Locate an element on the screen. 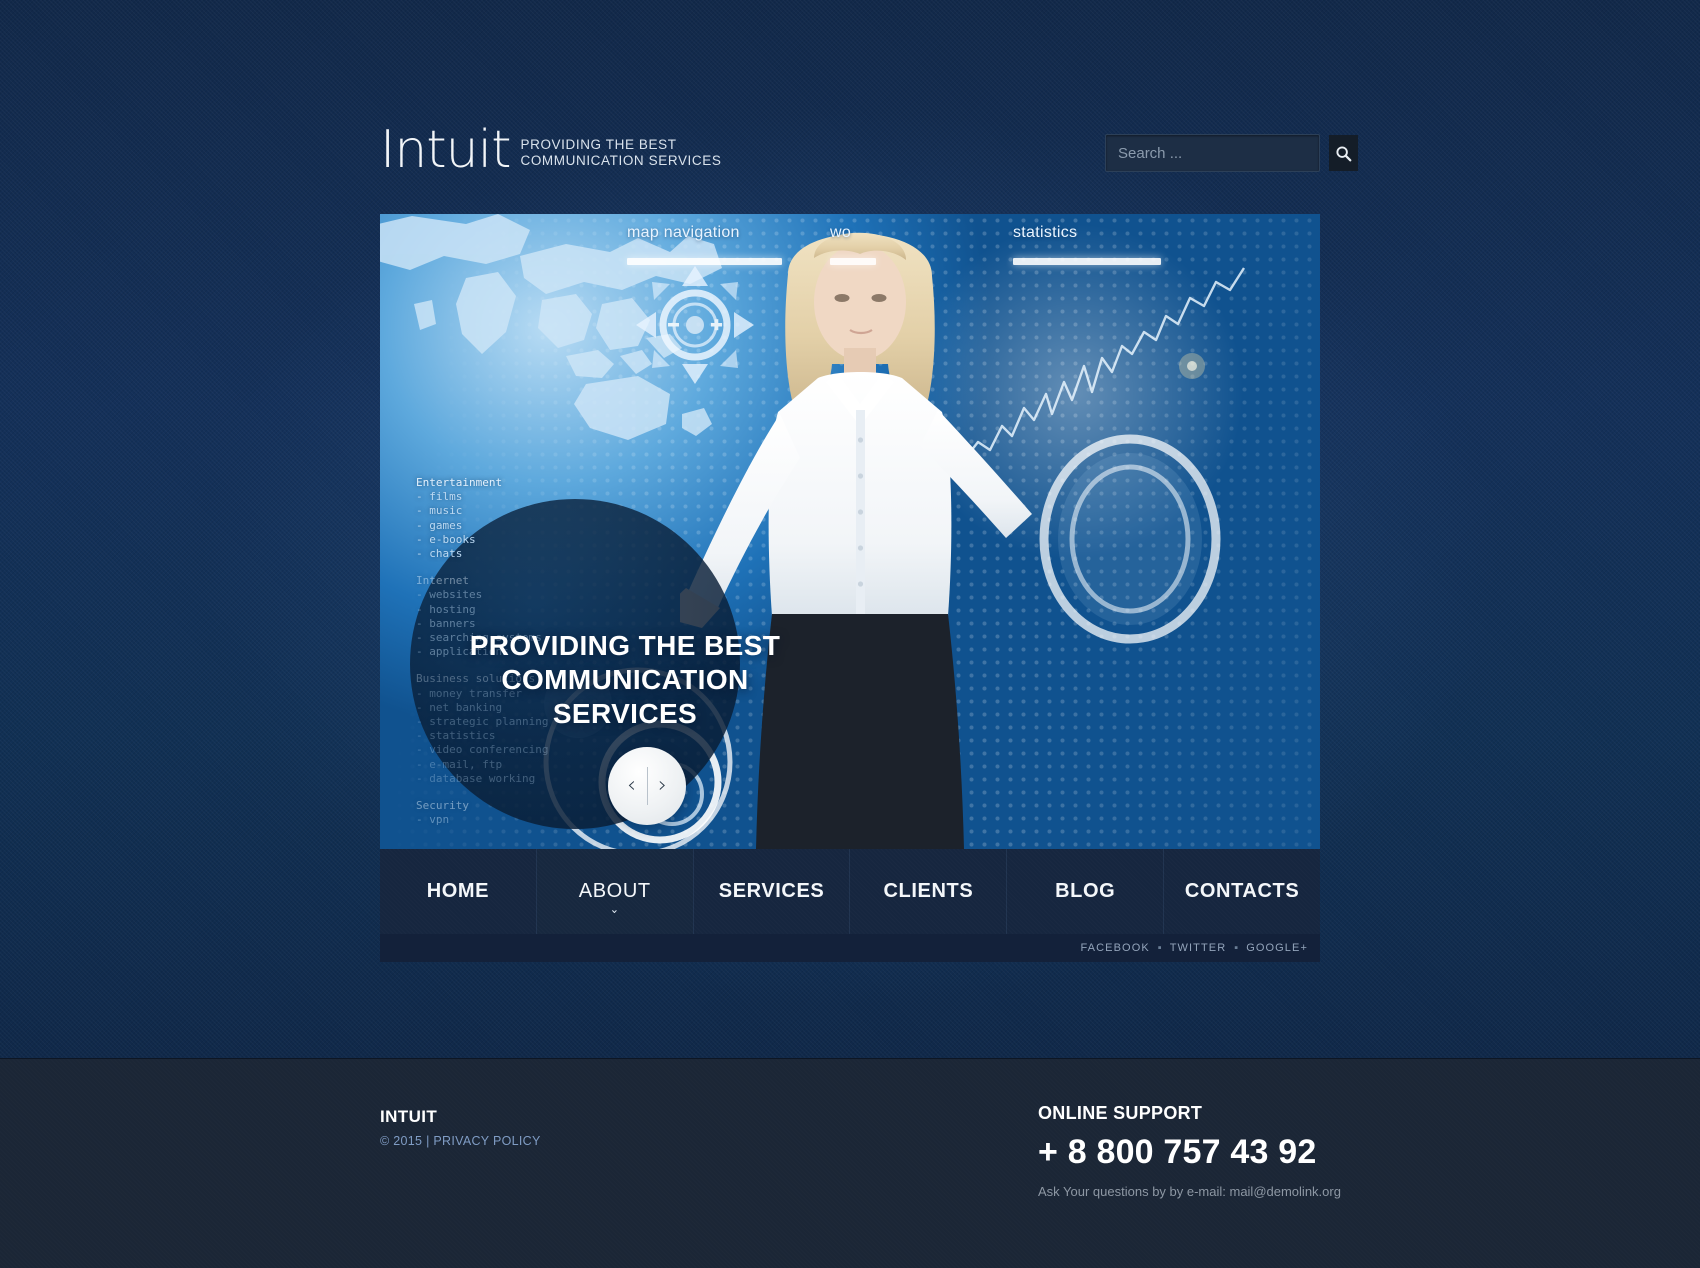 Image resolution: width=1700 pixels, height=1268 pixels. hero-caption-line-1: PROVIDING THE BEST is located at coordinates (625, 645).